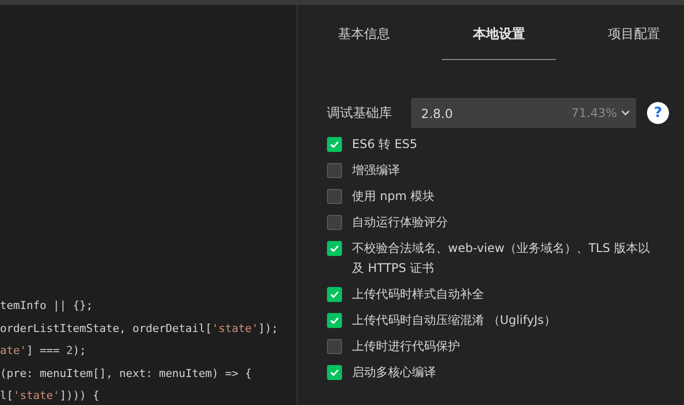 The image size is (684, 405). What do you see at coordinates (658, 113) in the screenshot?
I see `help-button: ?` at bounding box center [658, 113].